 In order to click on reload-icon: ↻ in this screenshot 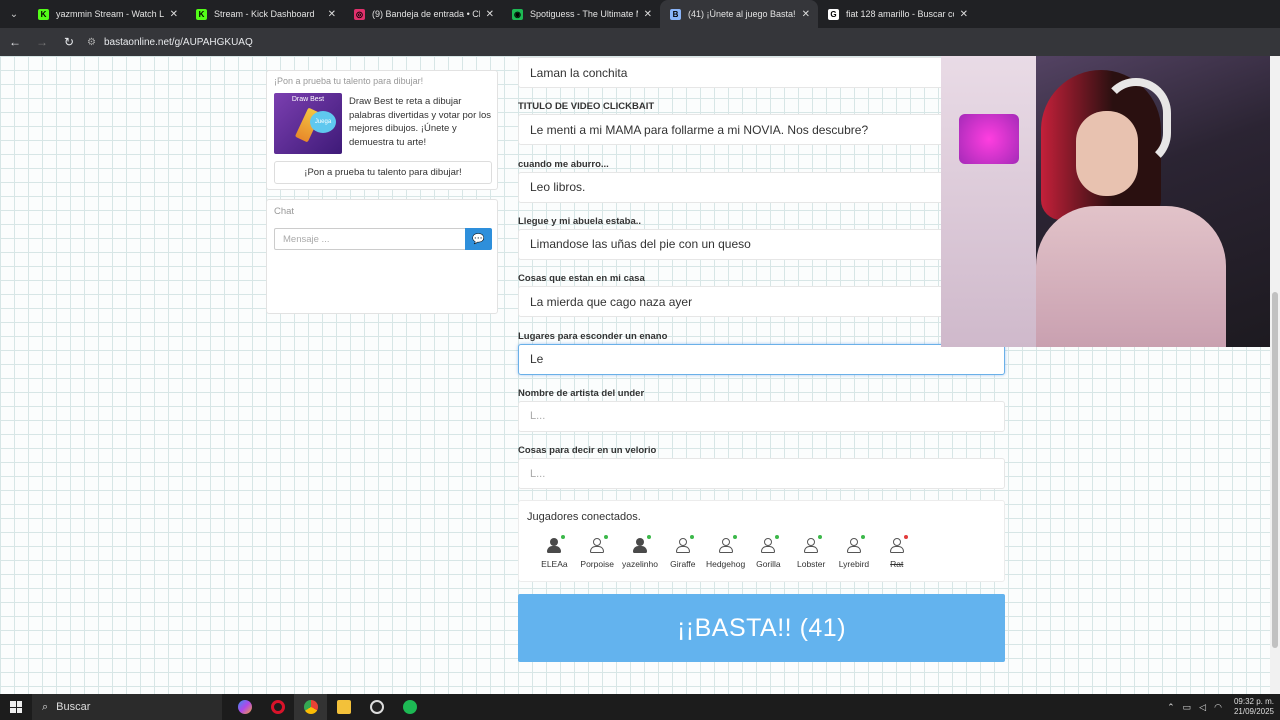, I will do `click(69, 42)`.